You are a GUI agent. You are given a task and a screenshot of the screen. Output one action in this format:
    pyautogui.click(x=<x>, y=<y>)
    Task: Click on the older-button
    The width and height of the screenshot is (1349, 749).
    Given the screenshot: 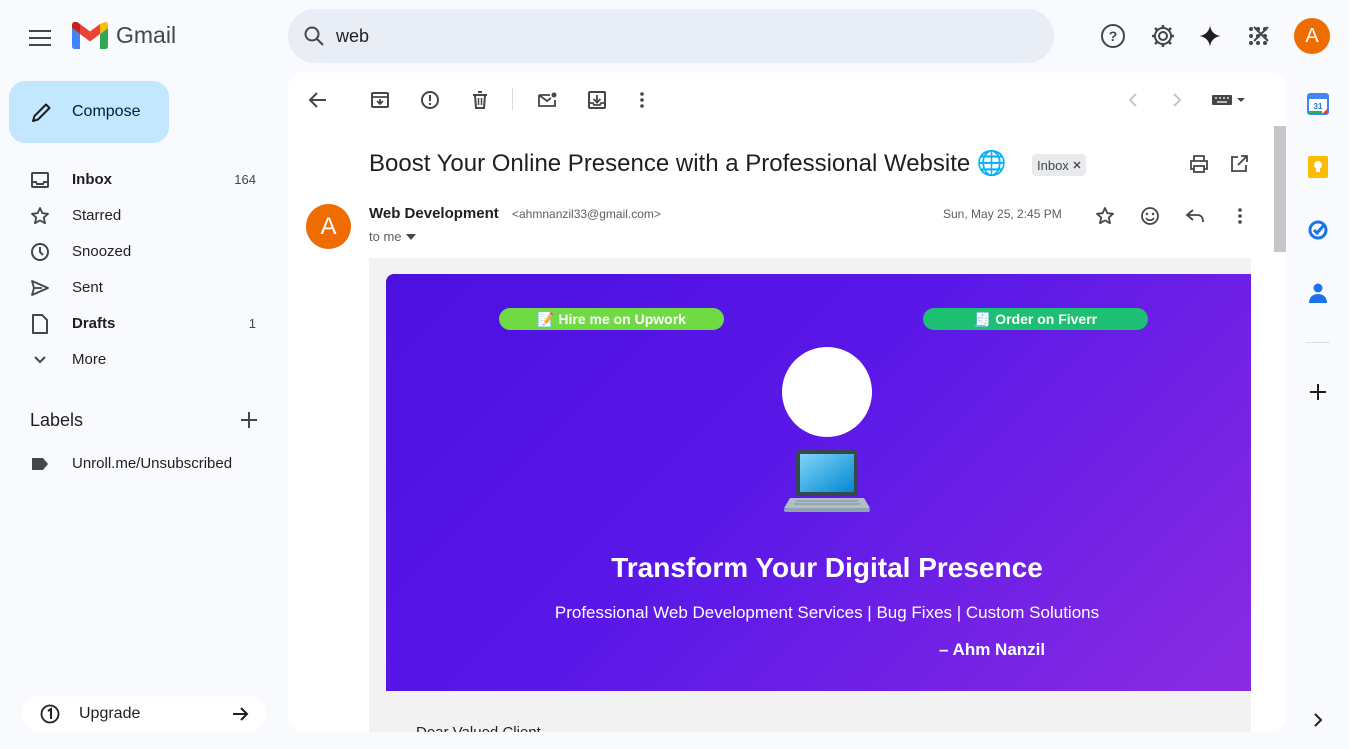 What is the action you would take?
    pyautogui.click(x=1177, y=100)
    